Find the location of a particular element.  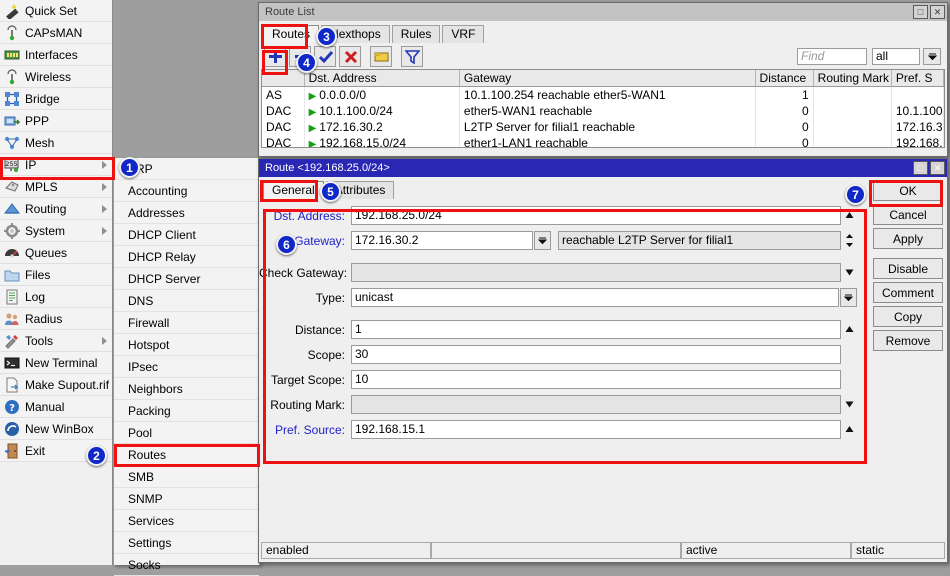

tab-routes: Routes is located at coordinates (291, 34).